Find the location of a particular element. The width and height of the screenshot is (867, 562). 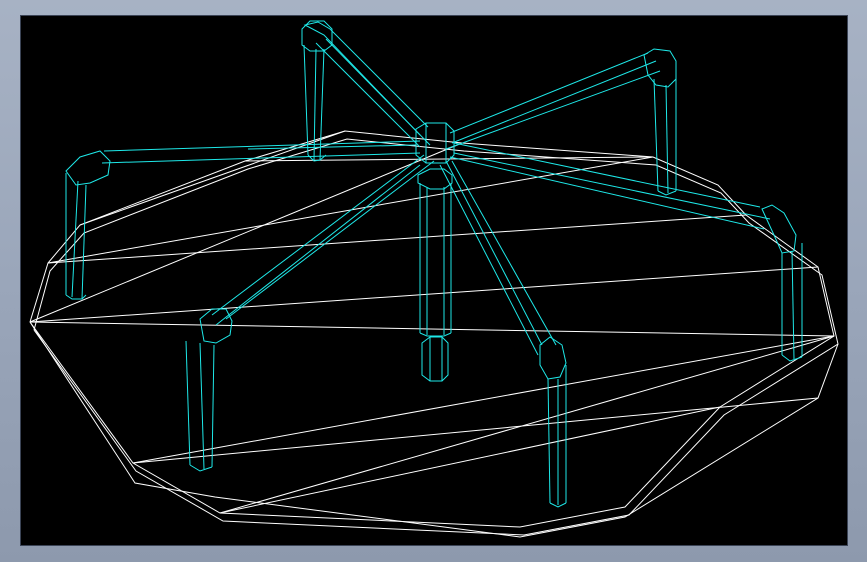

arm-front-right is located at coordinates (503, 334).